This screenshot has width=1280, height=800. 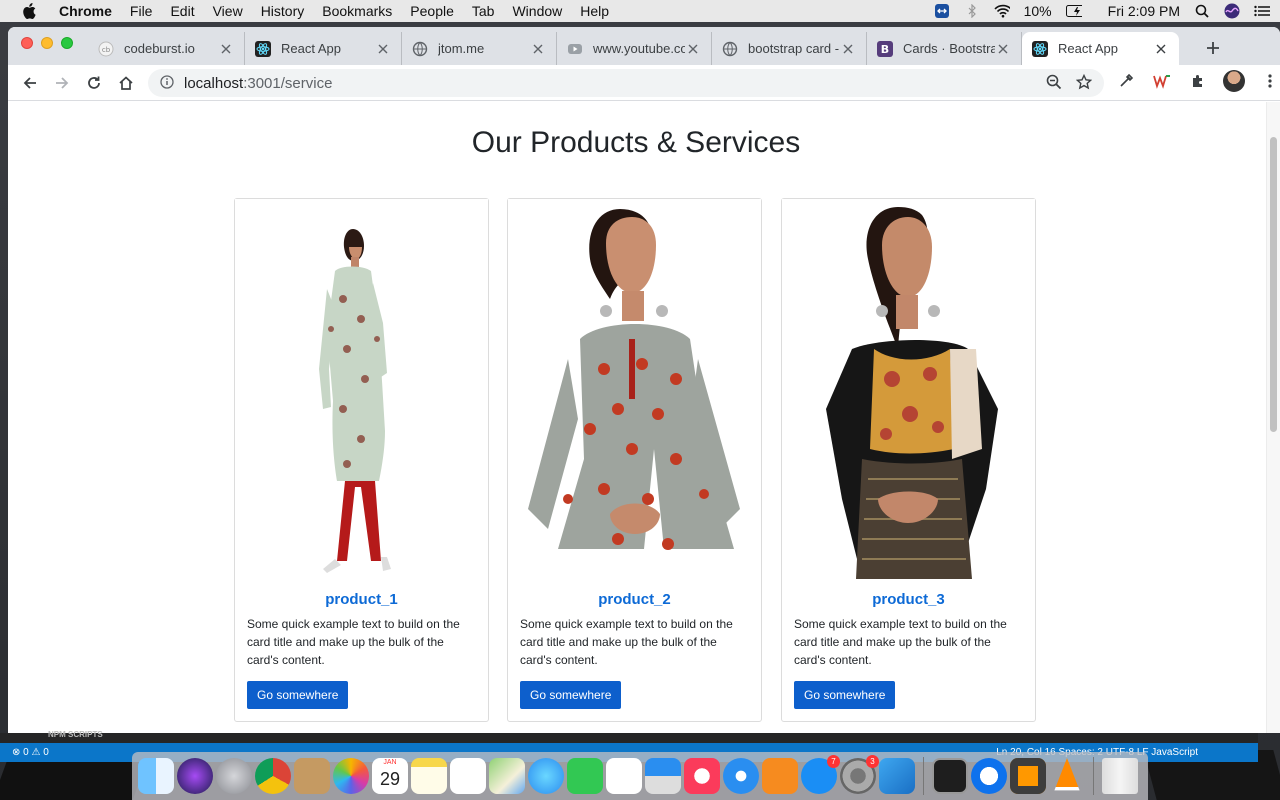 I want to click on tab-youtube: www.youtube.co, so click(x=634, y=48).